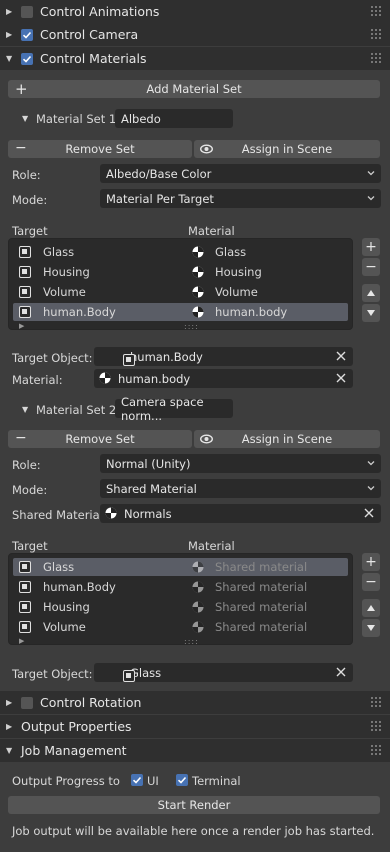 The height and width of the screenshot is (852, 390). I want to click on list-item-selected: human.Body human.body, so click(180, 312).